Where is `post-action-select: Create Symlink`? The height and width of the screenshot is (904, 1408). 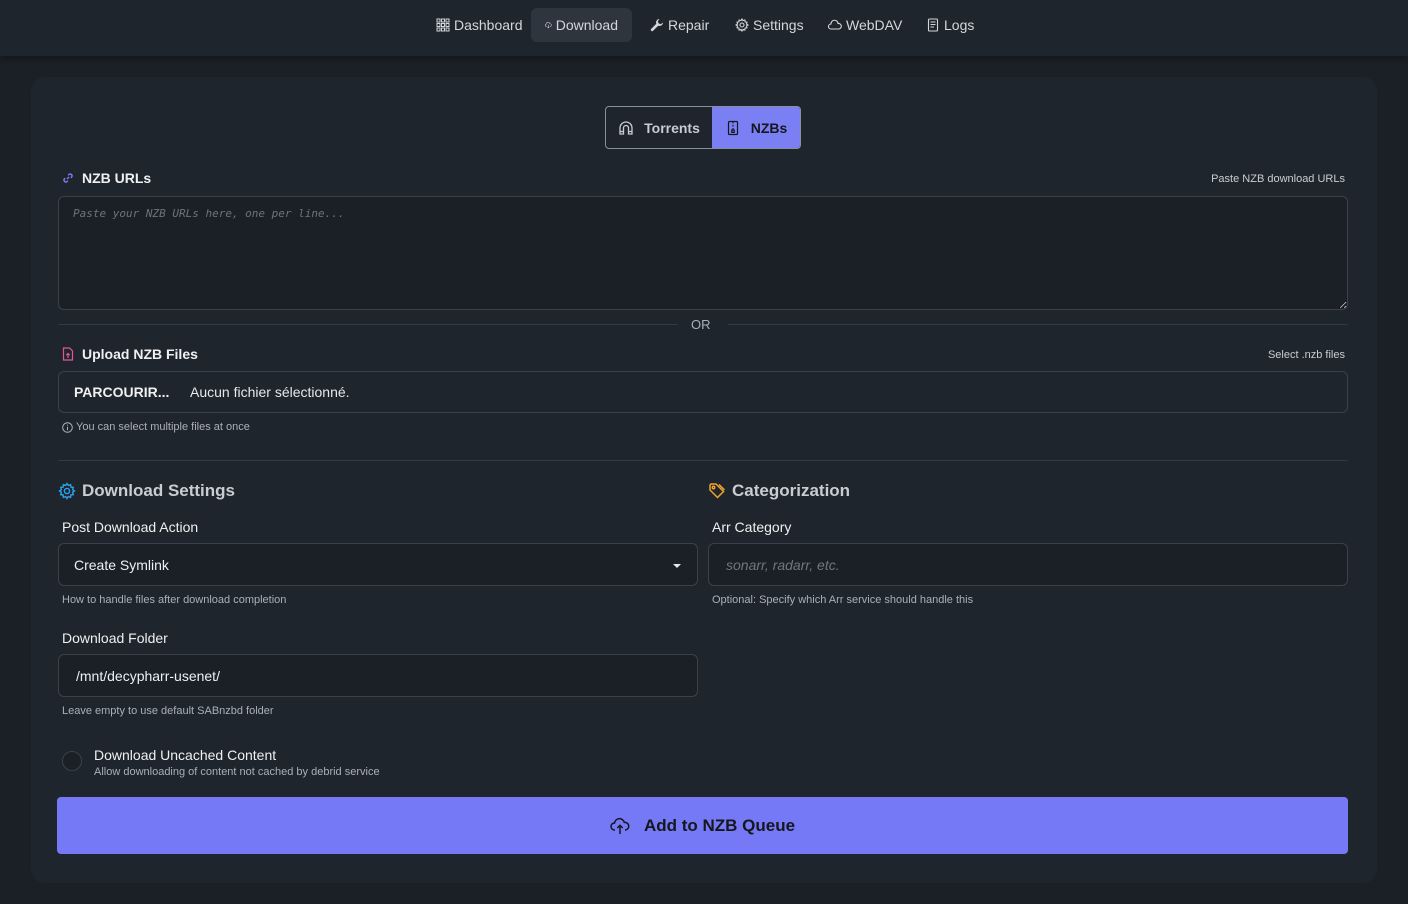 post-action-select: Create Symlink is located at coordinates (378, 564).